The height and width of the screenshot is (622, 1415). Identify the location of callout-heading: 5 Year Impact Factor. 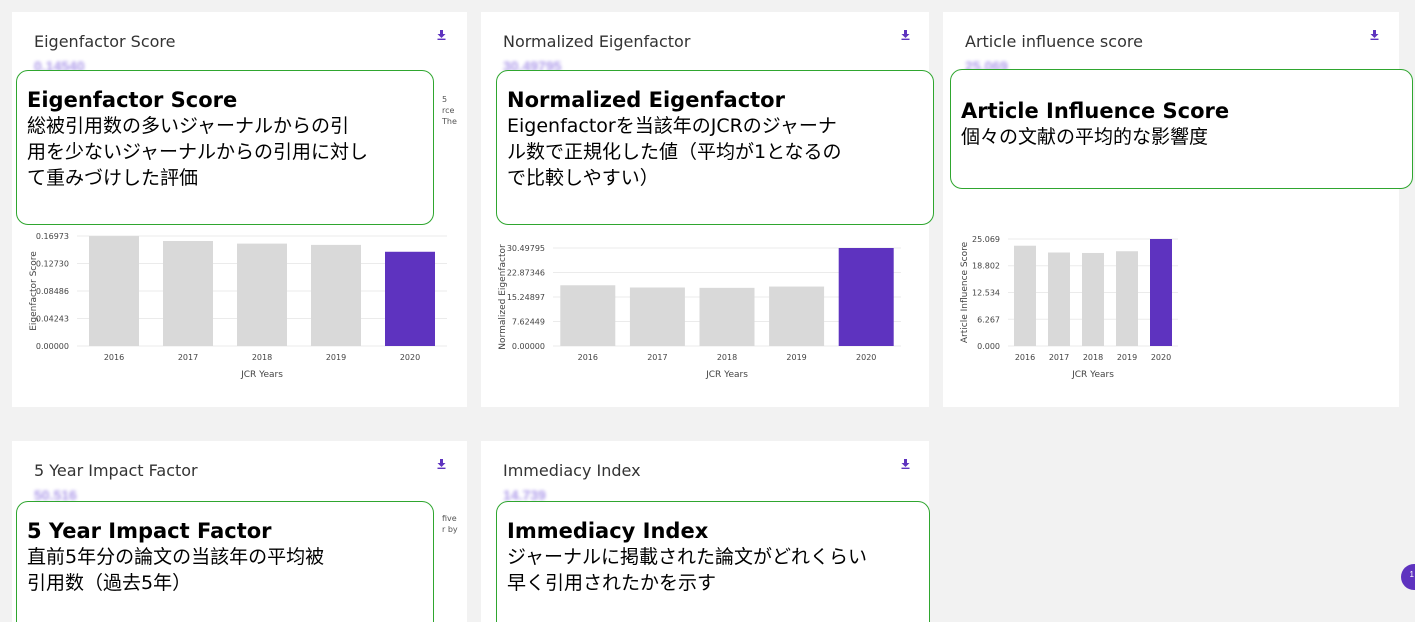
(149, 531).